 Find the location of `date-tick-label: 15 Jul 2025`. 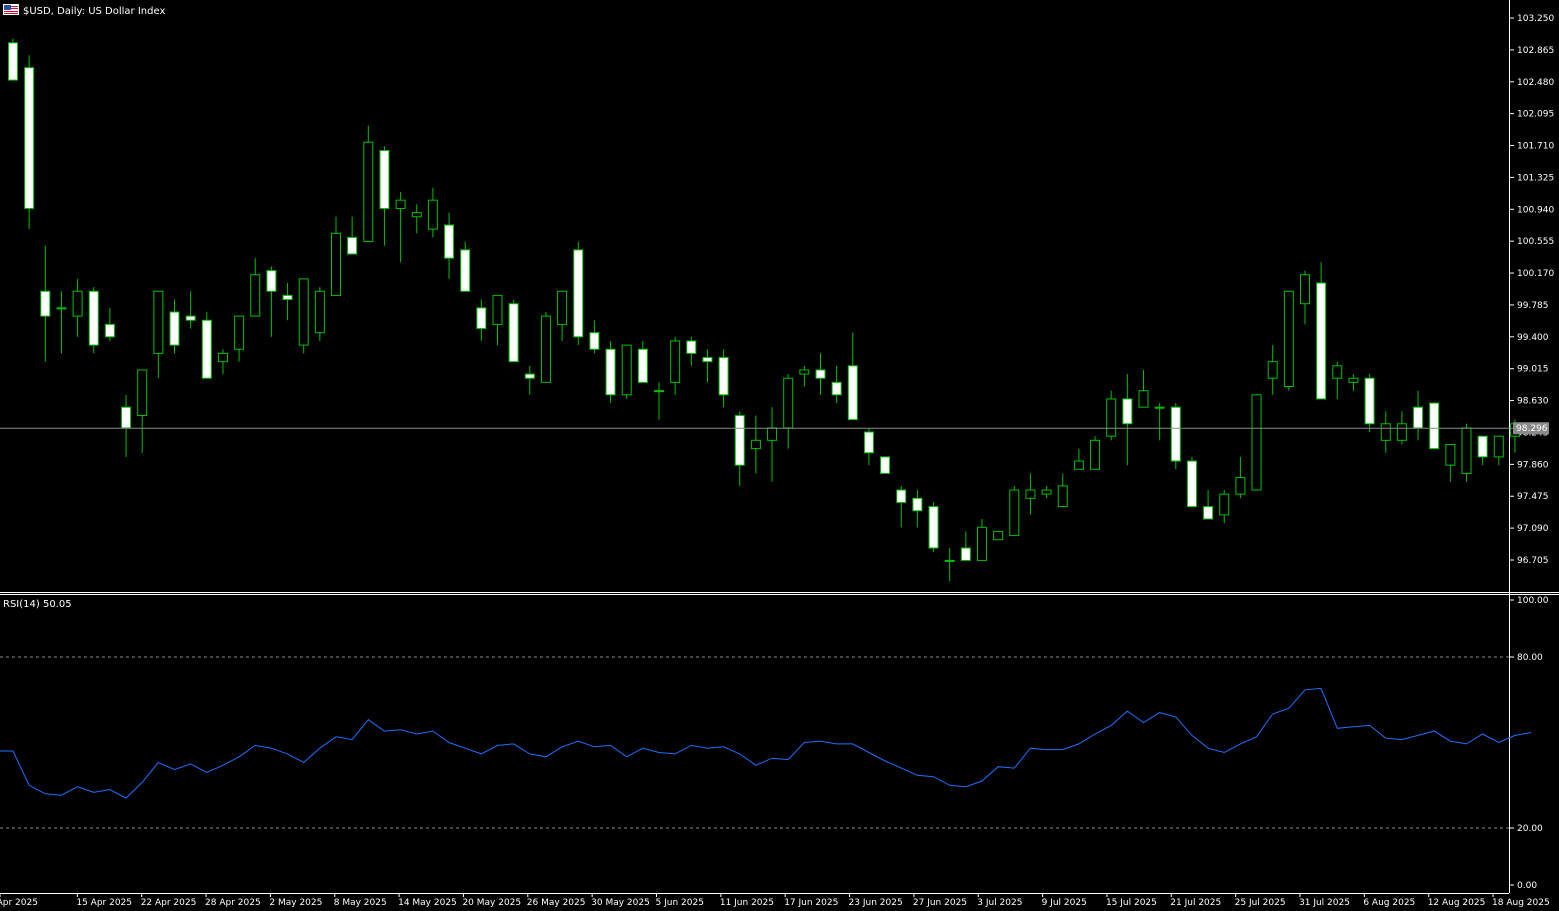

date-tick-label: 15 Jul 2025 is located at coordinates (1131, 903).